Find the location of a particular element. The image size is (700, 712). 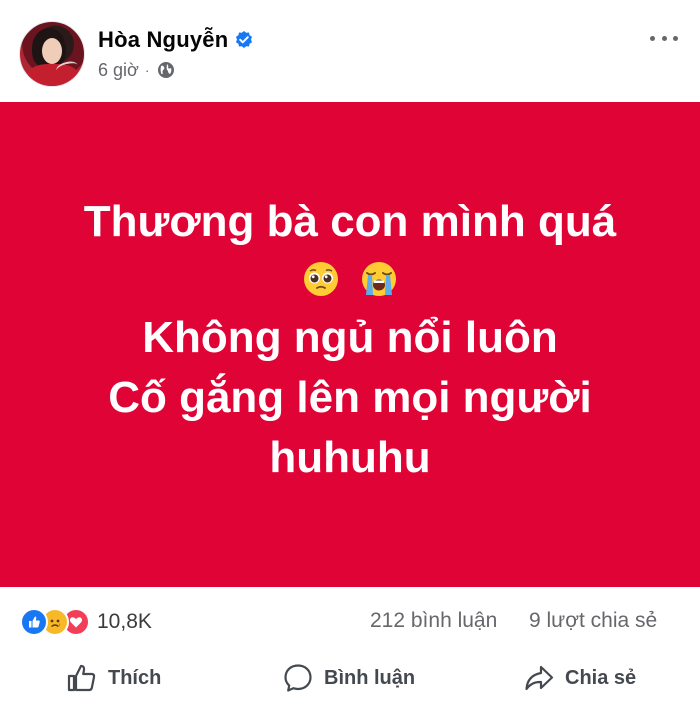

globe-icon is located at coordinates (165, 70).